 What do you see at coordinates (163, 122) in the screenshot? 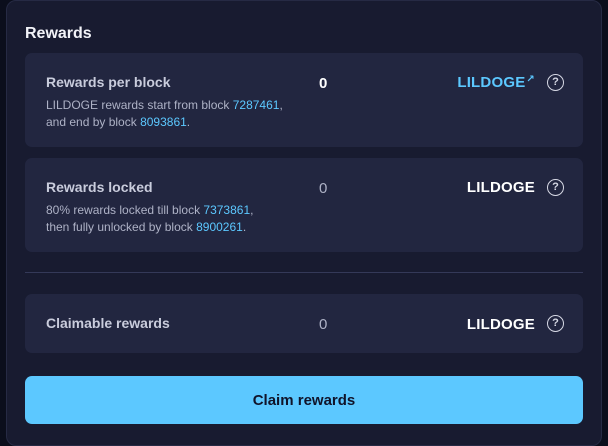
I see `end-block-link: 8093861` at bounding box center [163, 122].